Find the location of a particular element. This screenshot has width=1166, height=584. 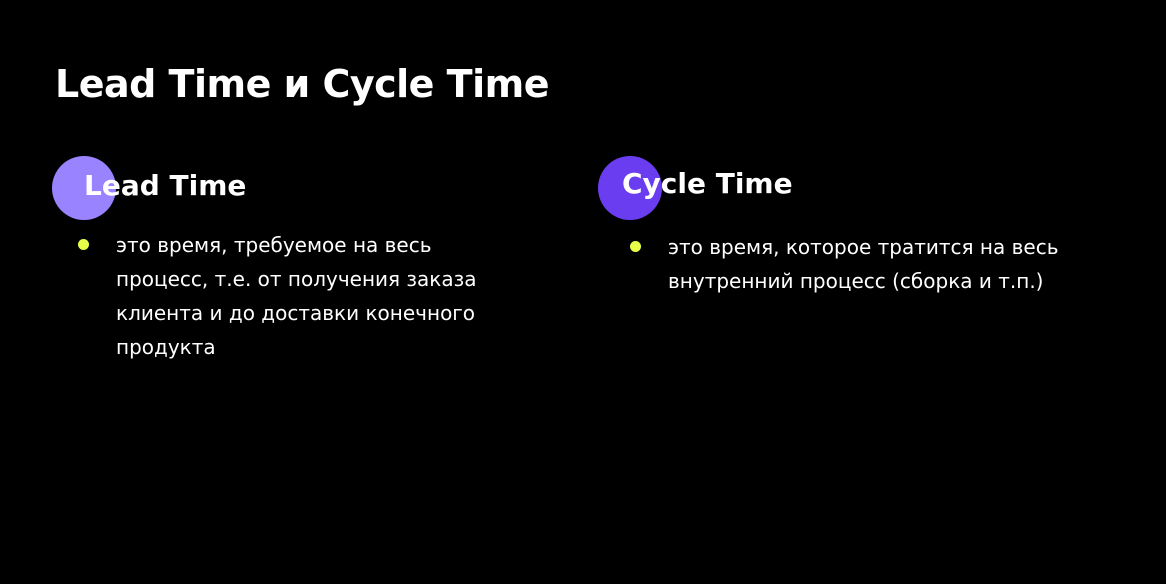

slide-title: Lead Time и Cycle Time is located at coordinates (302, 84).